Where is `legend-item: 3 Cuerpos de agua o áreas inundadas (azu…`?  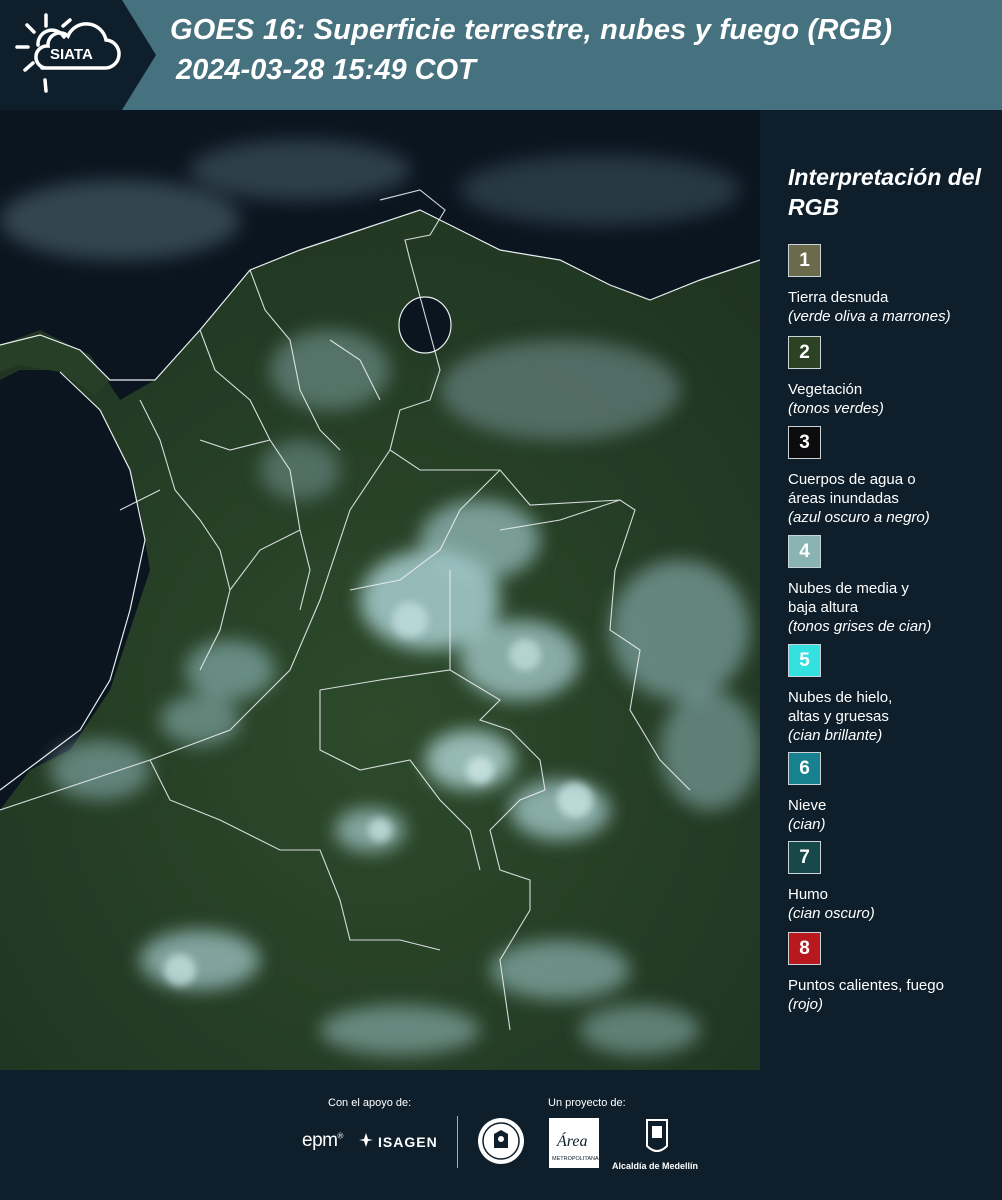
legend-item: 3 Cuerpos de agua o áreas inundadas (azu… is located at coordinates (893, 476).